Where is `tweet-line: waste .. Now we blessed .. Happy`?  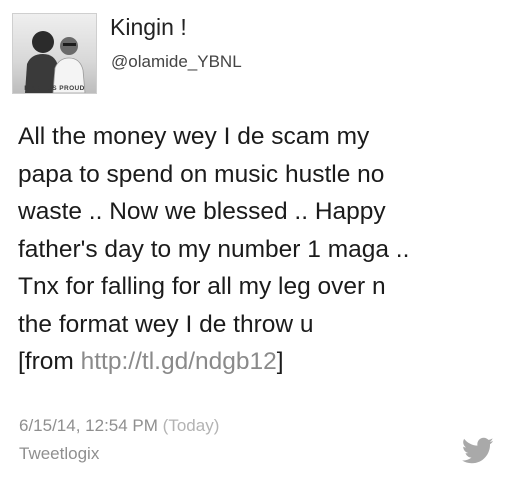 tweet-line: waste .. Now we blessed .. Happy is located at coordinates (202, 211).